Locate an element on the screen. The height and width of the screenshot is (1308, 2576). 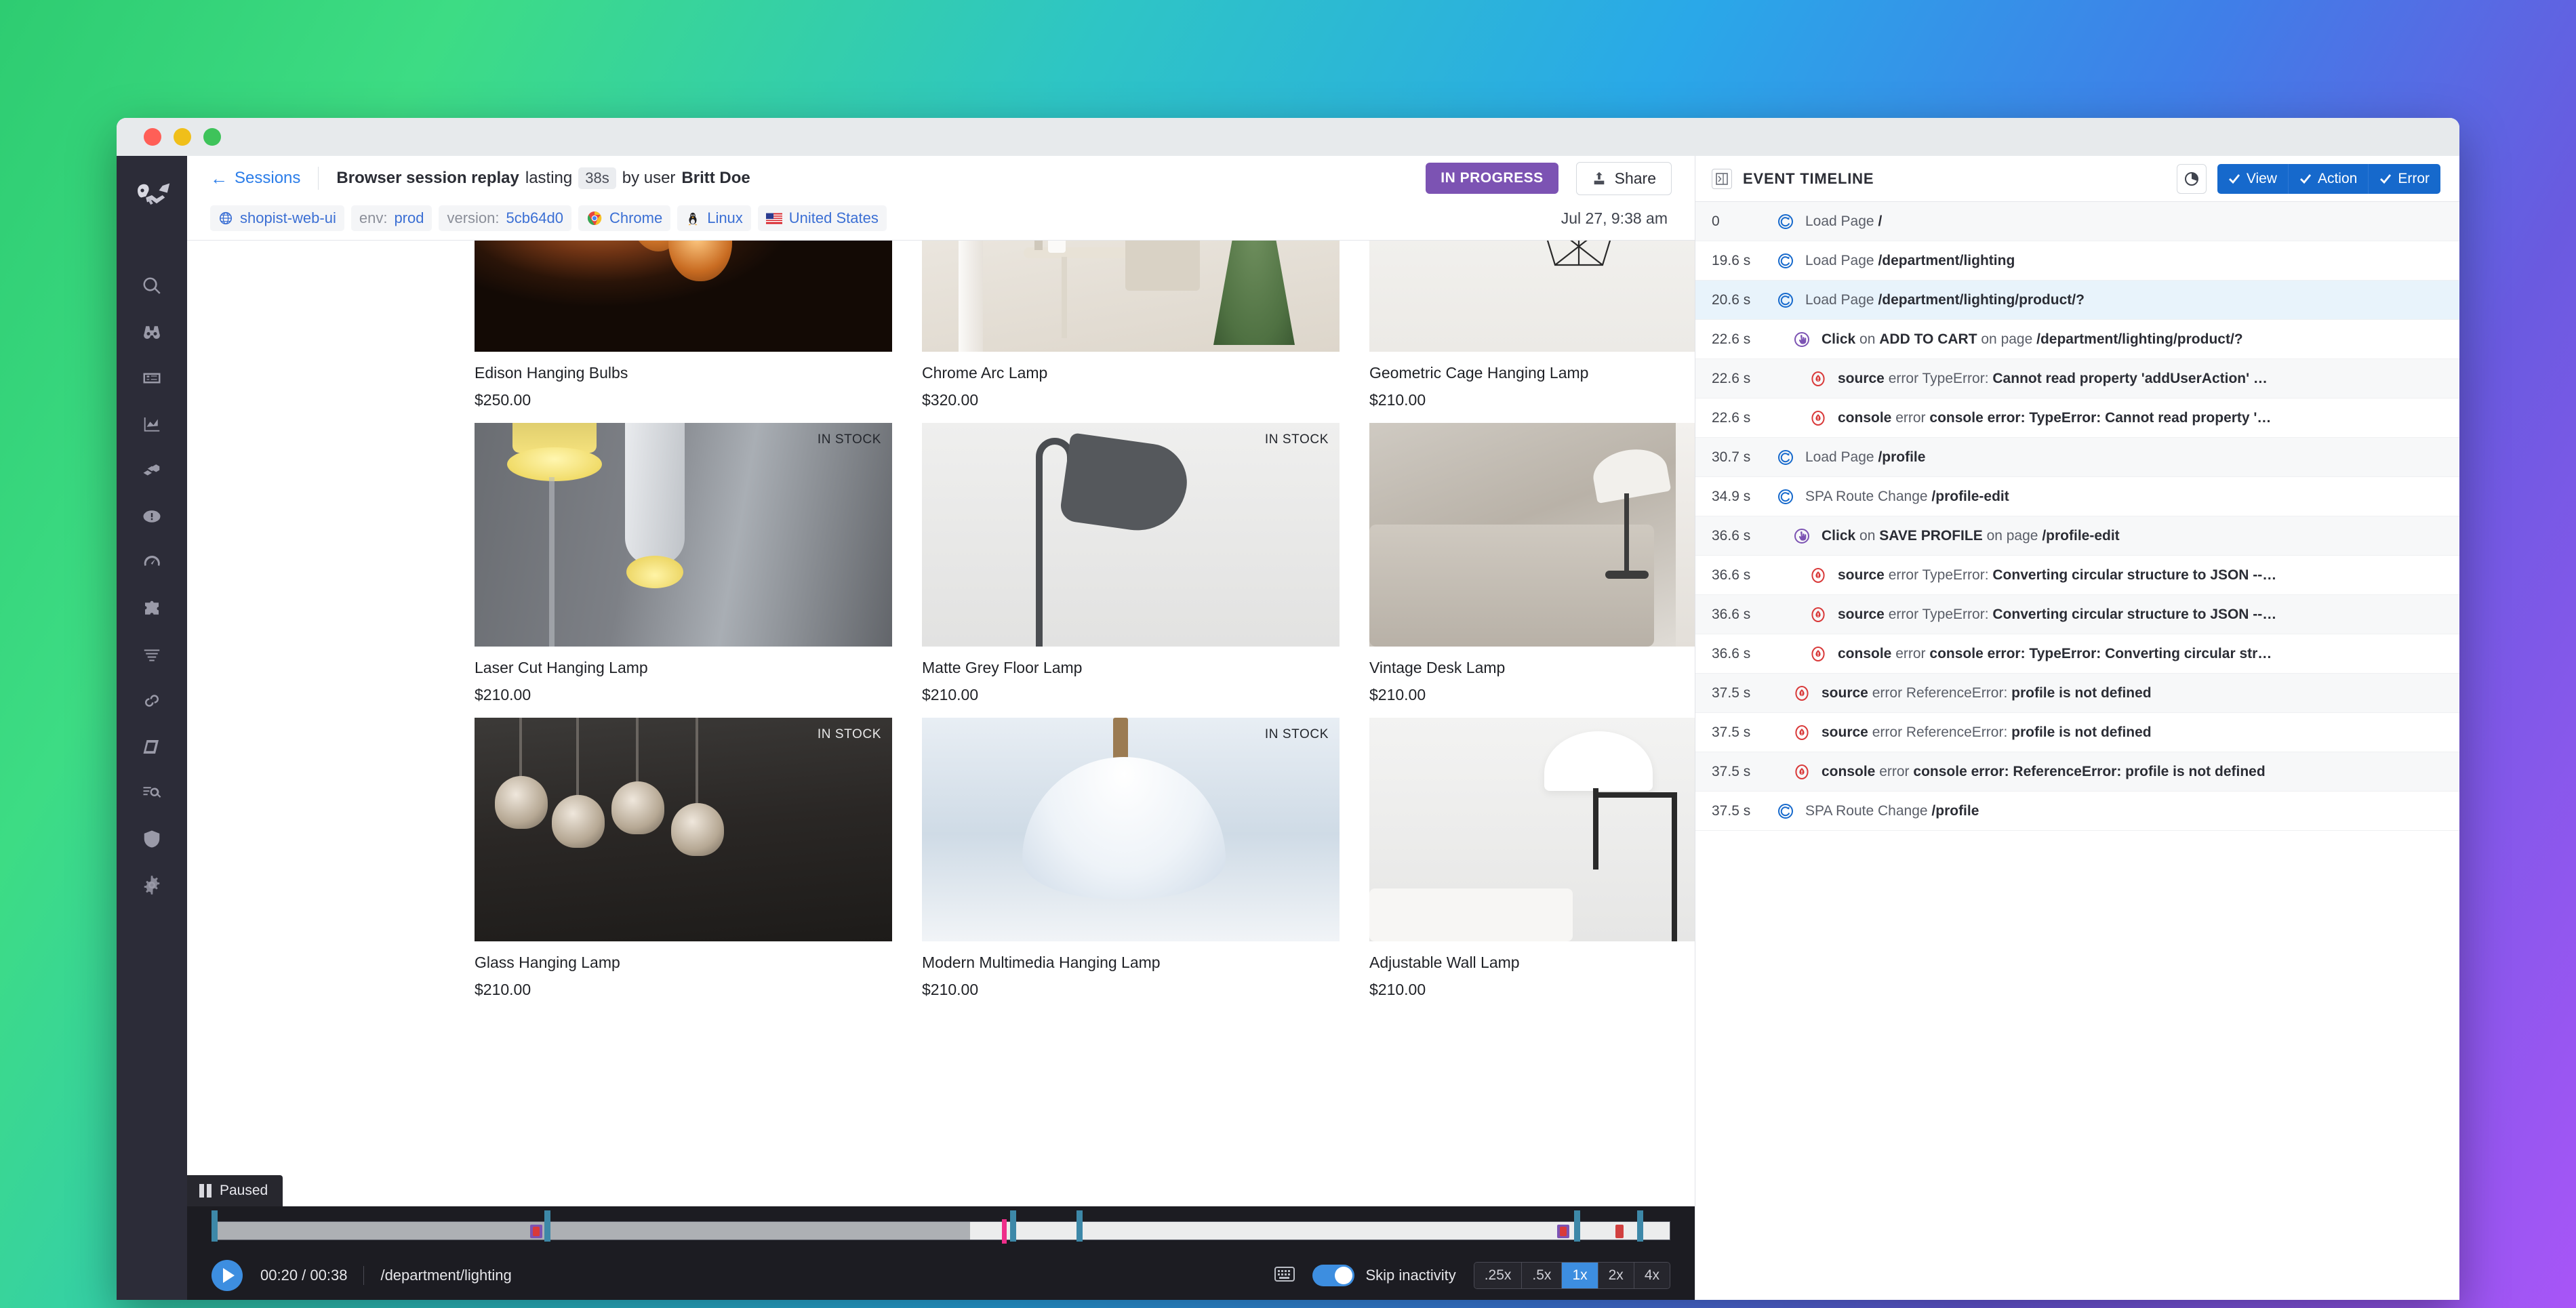
sidebar-item-infrastructure is located at coordinates (152, 470).